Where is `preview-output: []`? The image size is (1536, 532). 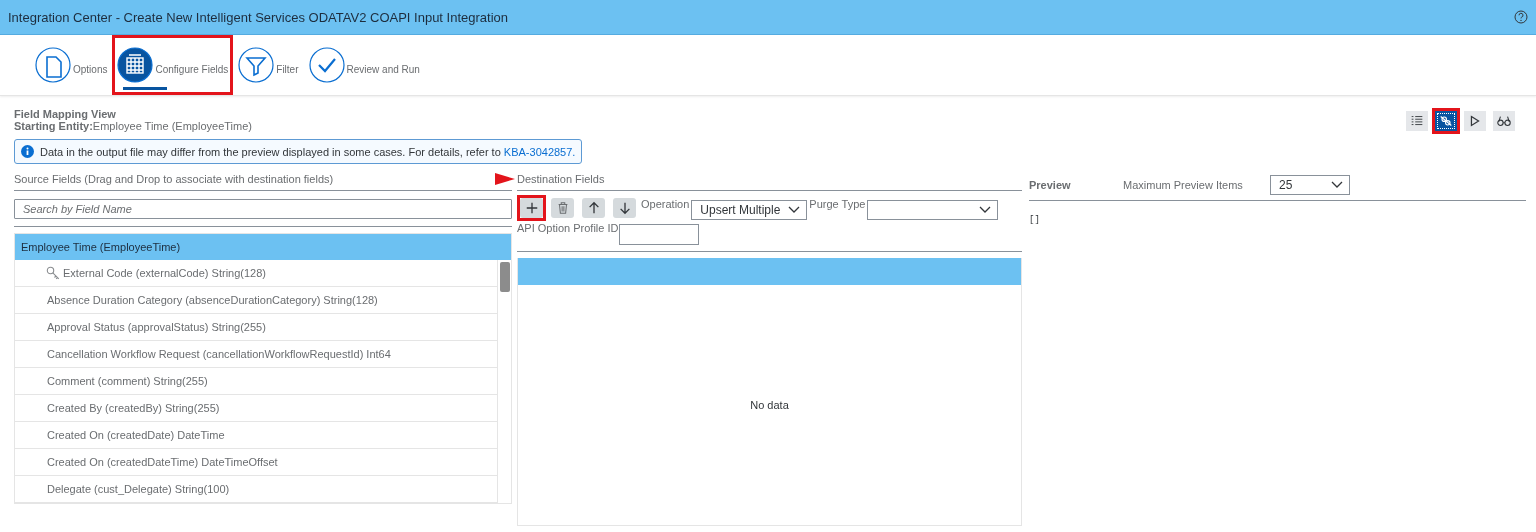 preview-output: [] is located at coordinates (1035, 220).